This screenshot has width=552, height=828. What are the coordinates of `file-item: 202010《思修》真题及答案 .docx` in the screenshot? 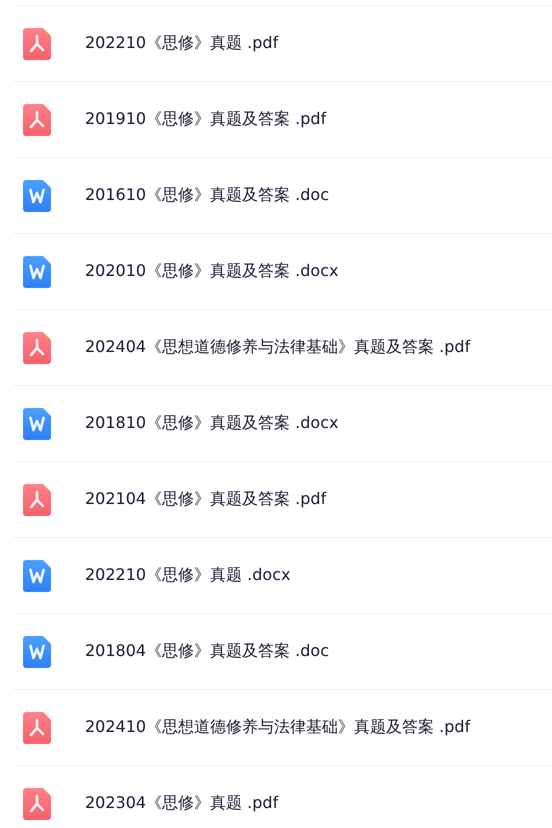 It's located at (282, 271).